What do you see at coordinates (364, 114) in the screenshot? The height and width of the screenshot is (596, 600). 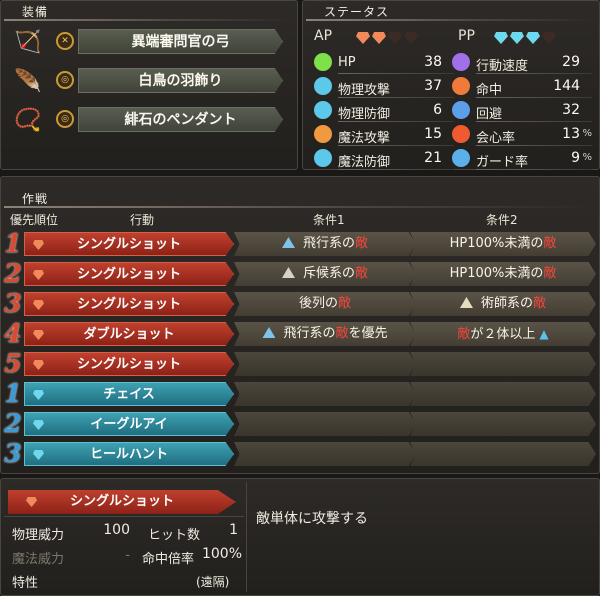 I see `stat-label: 物理防御` at bounding box center [364, 114].